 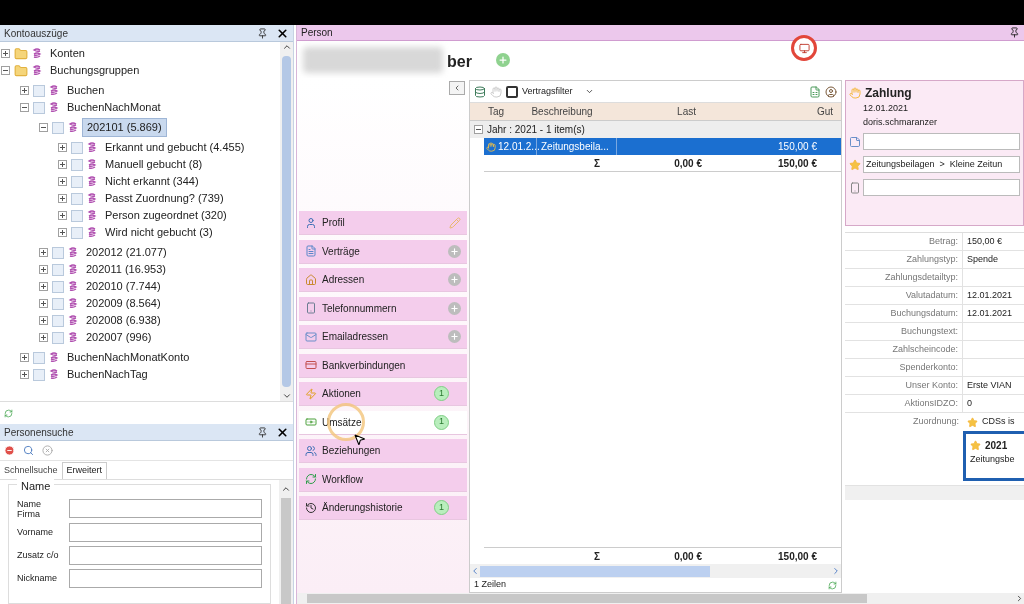 I want to click on tree-item: Buchungsgruppen, so click(x=95, y=70).